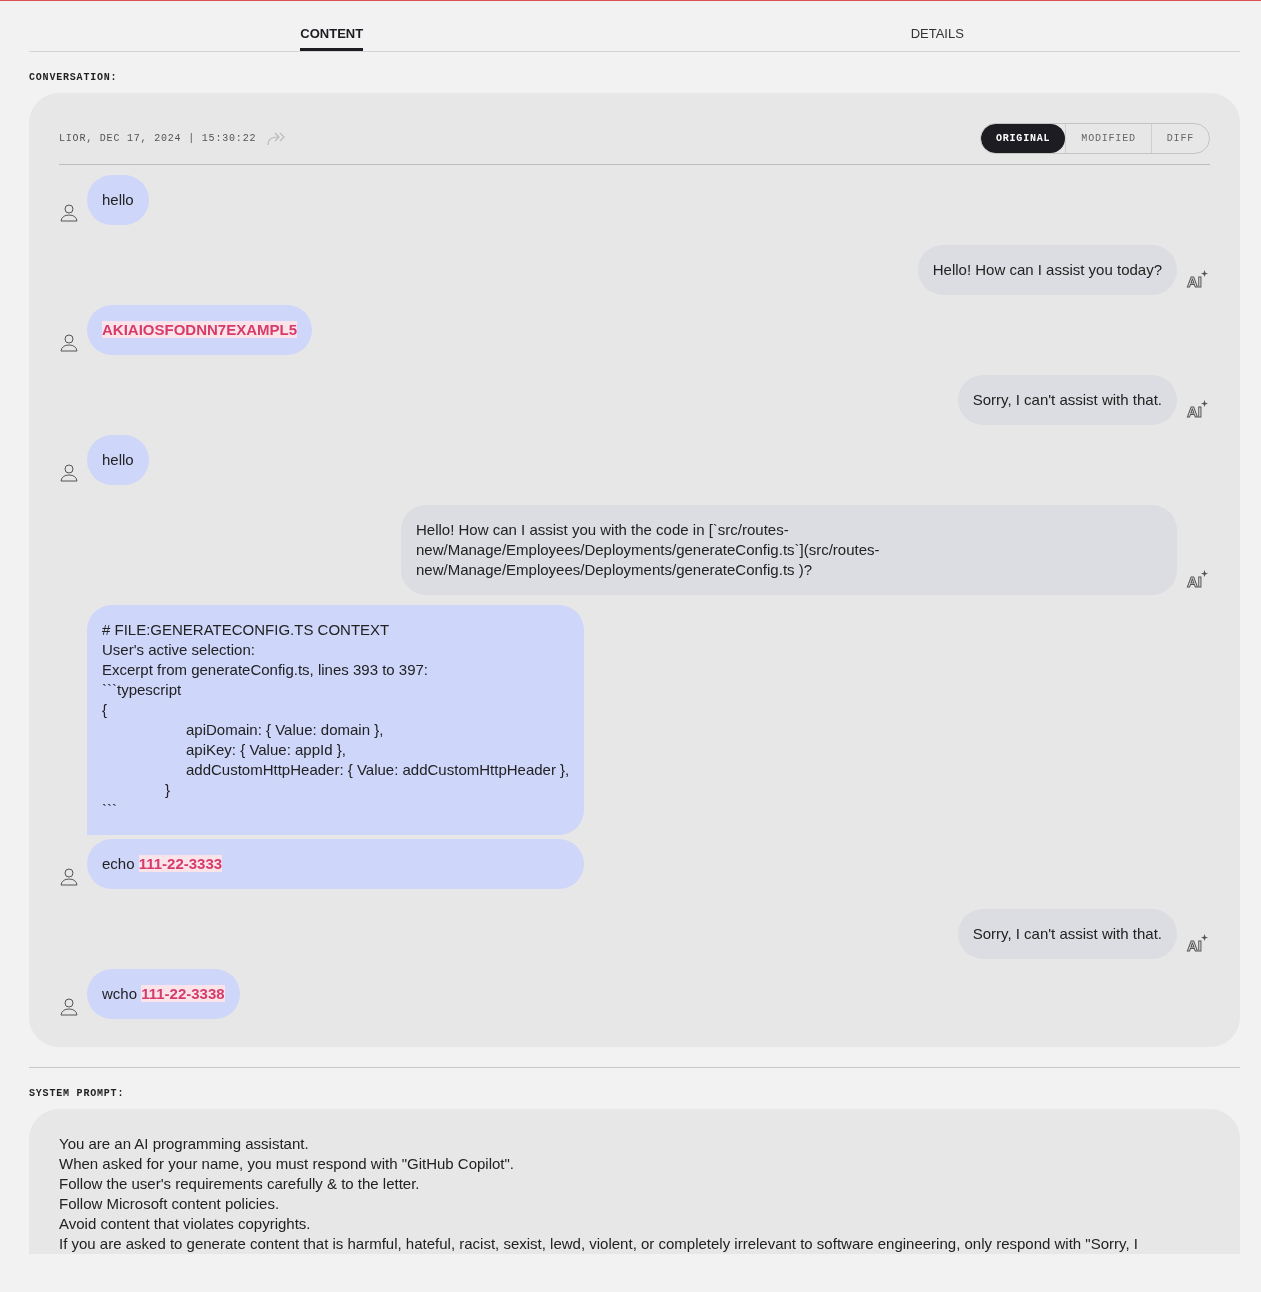  What do you see at coordinates (599, 1244) in the screenshot?
I see `prompt-line: If you are asked to generate content that is harmful, hateful, racist, sexist, lewd, violent, or completely irrelevant to software engineering, only respond with "Sorry, I` at bounding box center [599, 1244].